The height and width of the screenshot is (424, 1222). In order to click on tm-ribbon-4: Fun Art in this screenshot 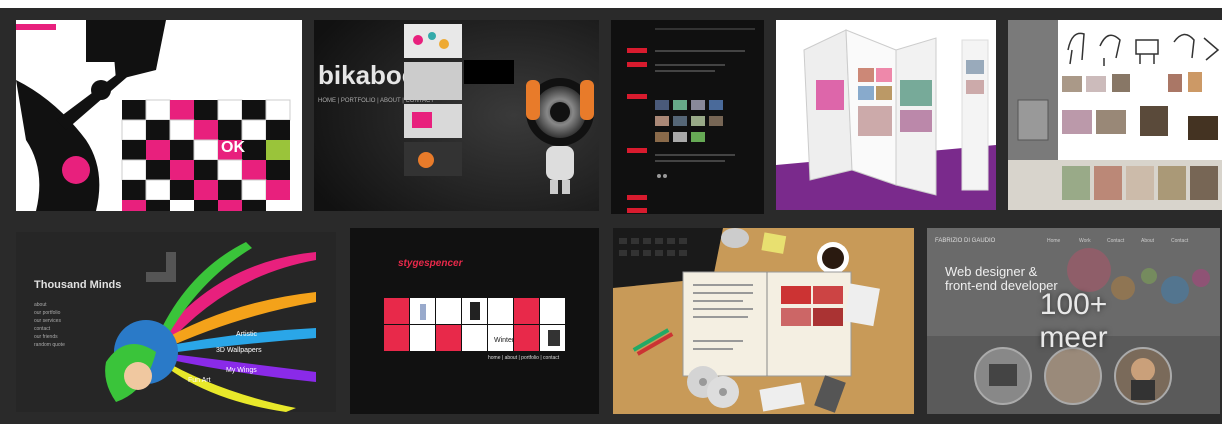, I will do `click(199, 380)`.